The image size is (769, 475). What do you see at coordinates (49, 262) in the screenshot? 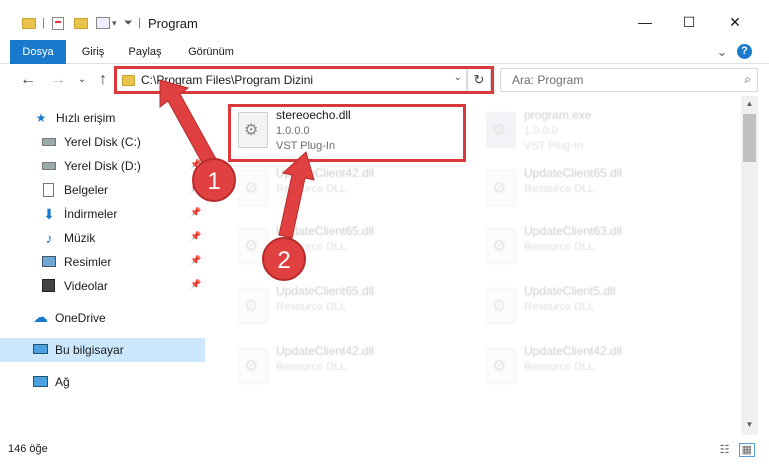
I see `pictures-icon` at bounding box center [49, 262].